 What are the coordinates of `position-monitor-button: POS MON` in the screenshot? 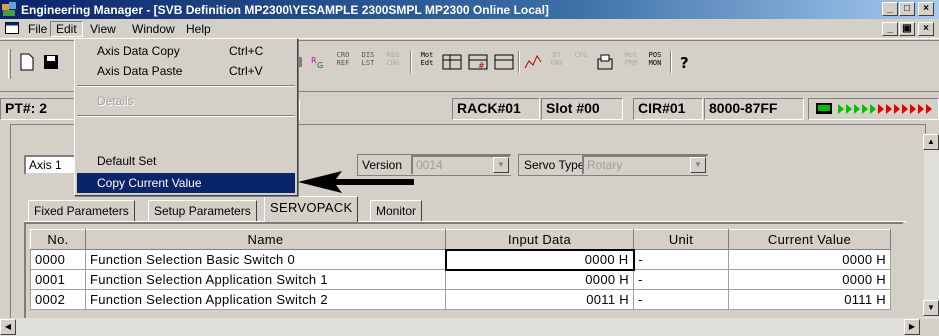 It's located at (655, 62).